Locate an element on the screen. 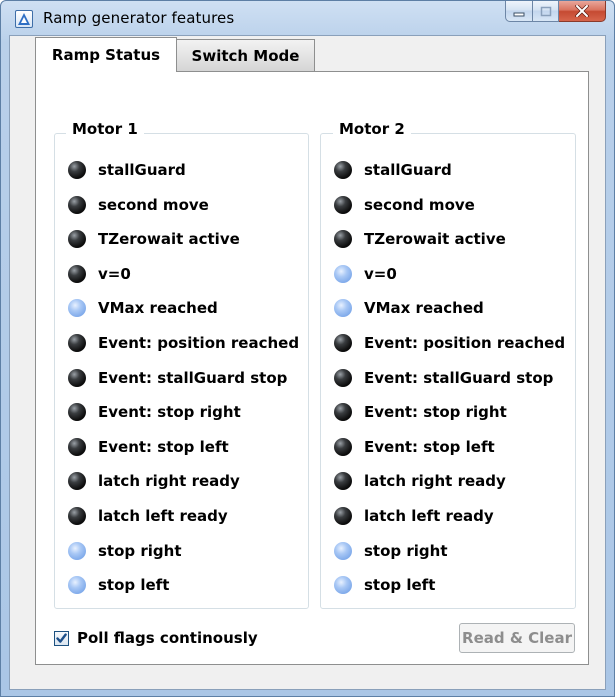 This screenshot has width=615, height=697. window-controls is located at coordinates (555, 11).